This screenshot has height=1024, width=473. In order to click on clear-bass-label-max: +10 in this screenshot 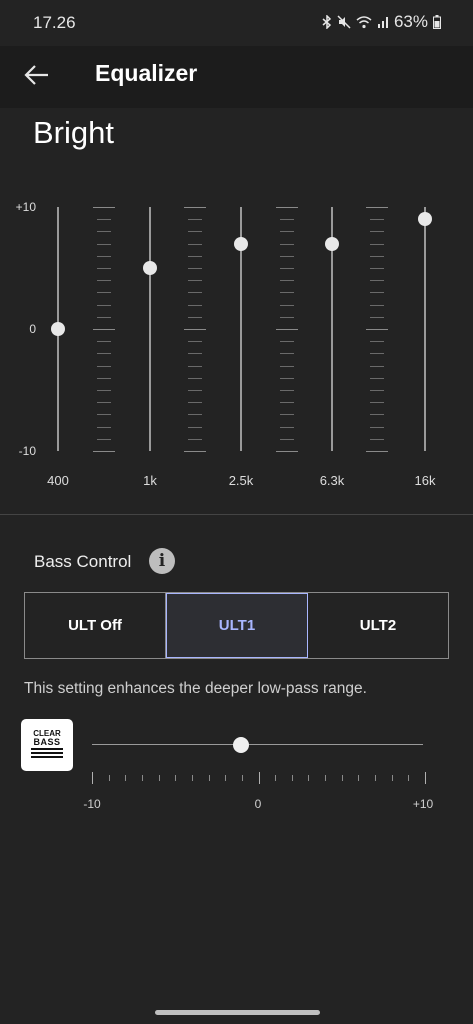, I will do `click(423, 804)`.